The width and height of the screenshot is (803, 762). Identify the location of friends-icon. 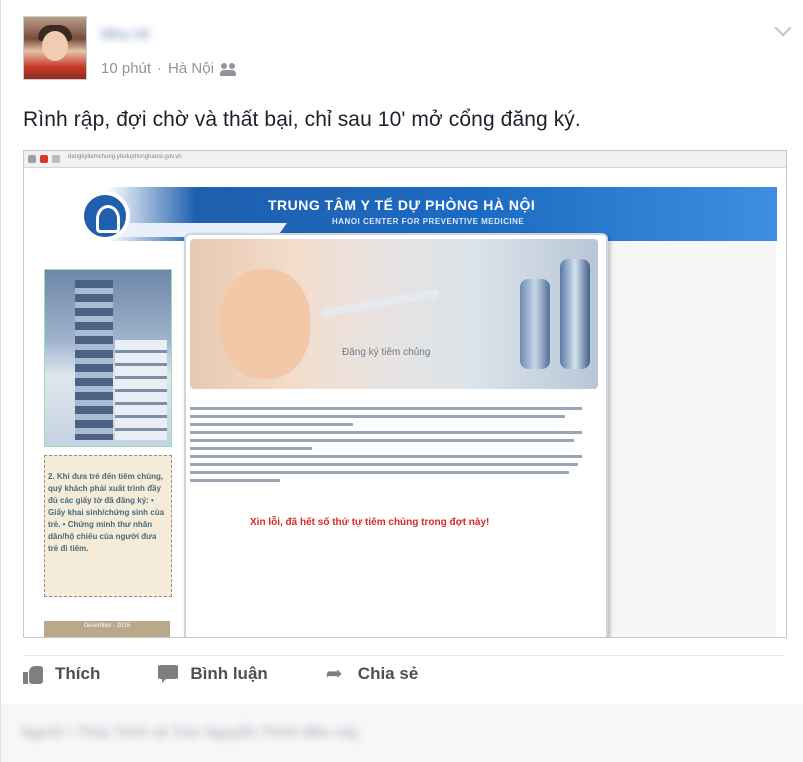
(228, 69).